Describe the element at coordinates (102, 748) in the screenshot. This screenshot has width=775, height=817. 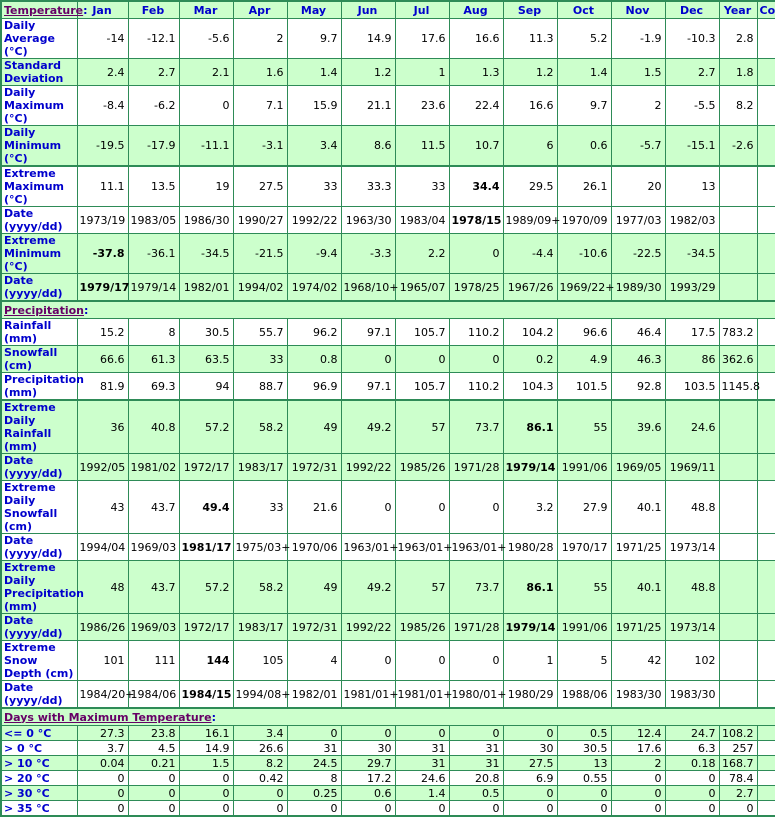
I see `month-value: 3.7` at that location.